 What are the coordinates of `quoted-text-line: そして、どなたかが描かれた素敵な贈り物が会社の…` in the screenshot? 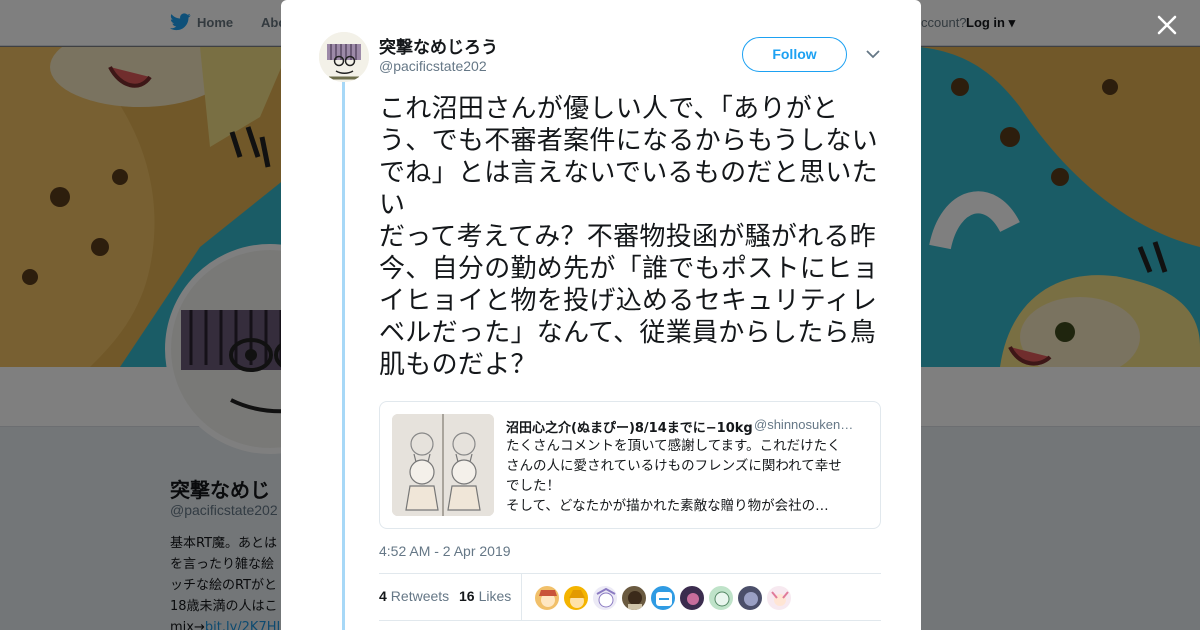 It's located at (667, 506).